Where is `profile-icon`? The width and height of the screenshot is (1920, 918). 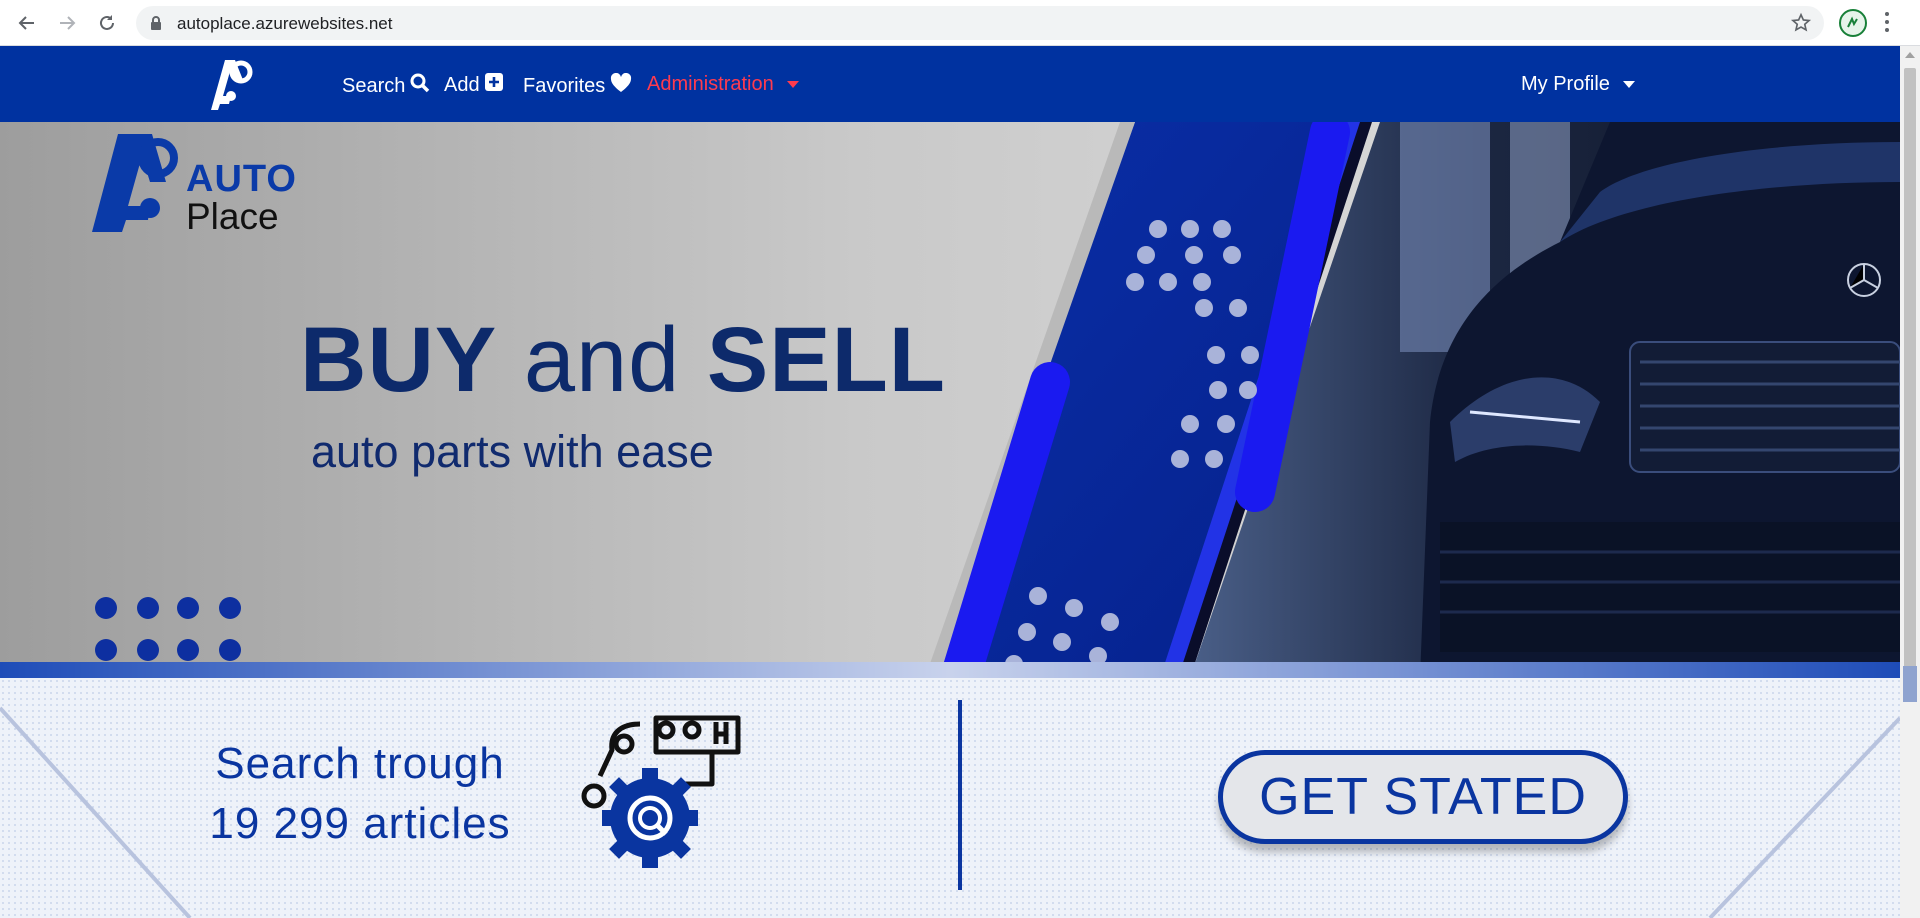 profile-icon is located at coordinates (1853, 23).